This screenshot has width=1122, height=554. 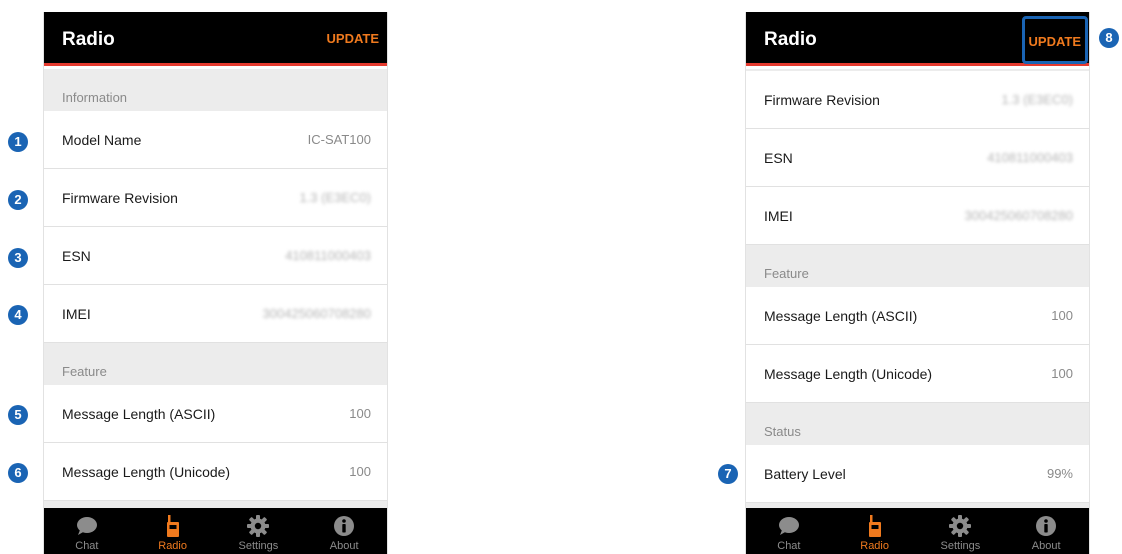 I want to click on callout-5: 5, so click(x=18, y=415).